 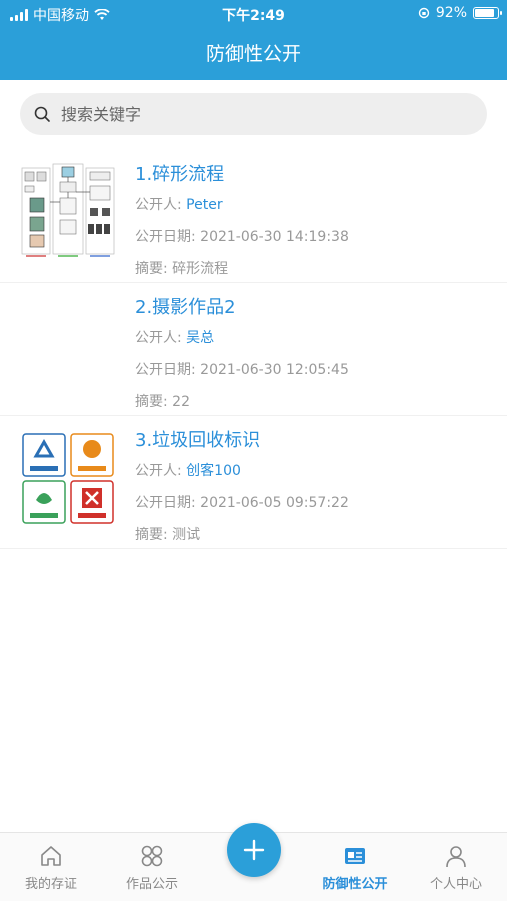 I want to click on tab-label: 我的存证, so click(x=50, y=884).